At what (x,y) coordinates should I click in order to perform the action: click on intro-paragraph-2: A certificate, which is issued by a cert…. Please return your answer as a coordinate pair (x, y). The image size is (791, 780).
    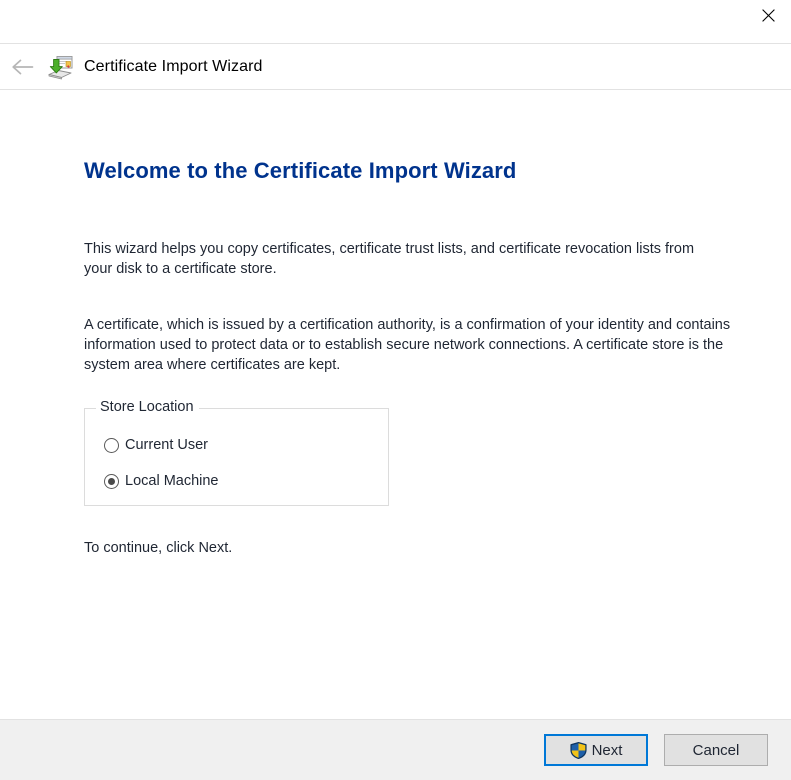
    Looking at the image, I should click on (407, 345).